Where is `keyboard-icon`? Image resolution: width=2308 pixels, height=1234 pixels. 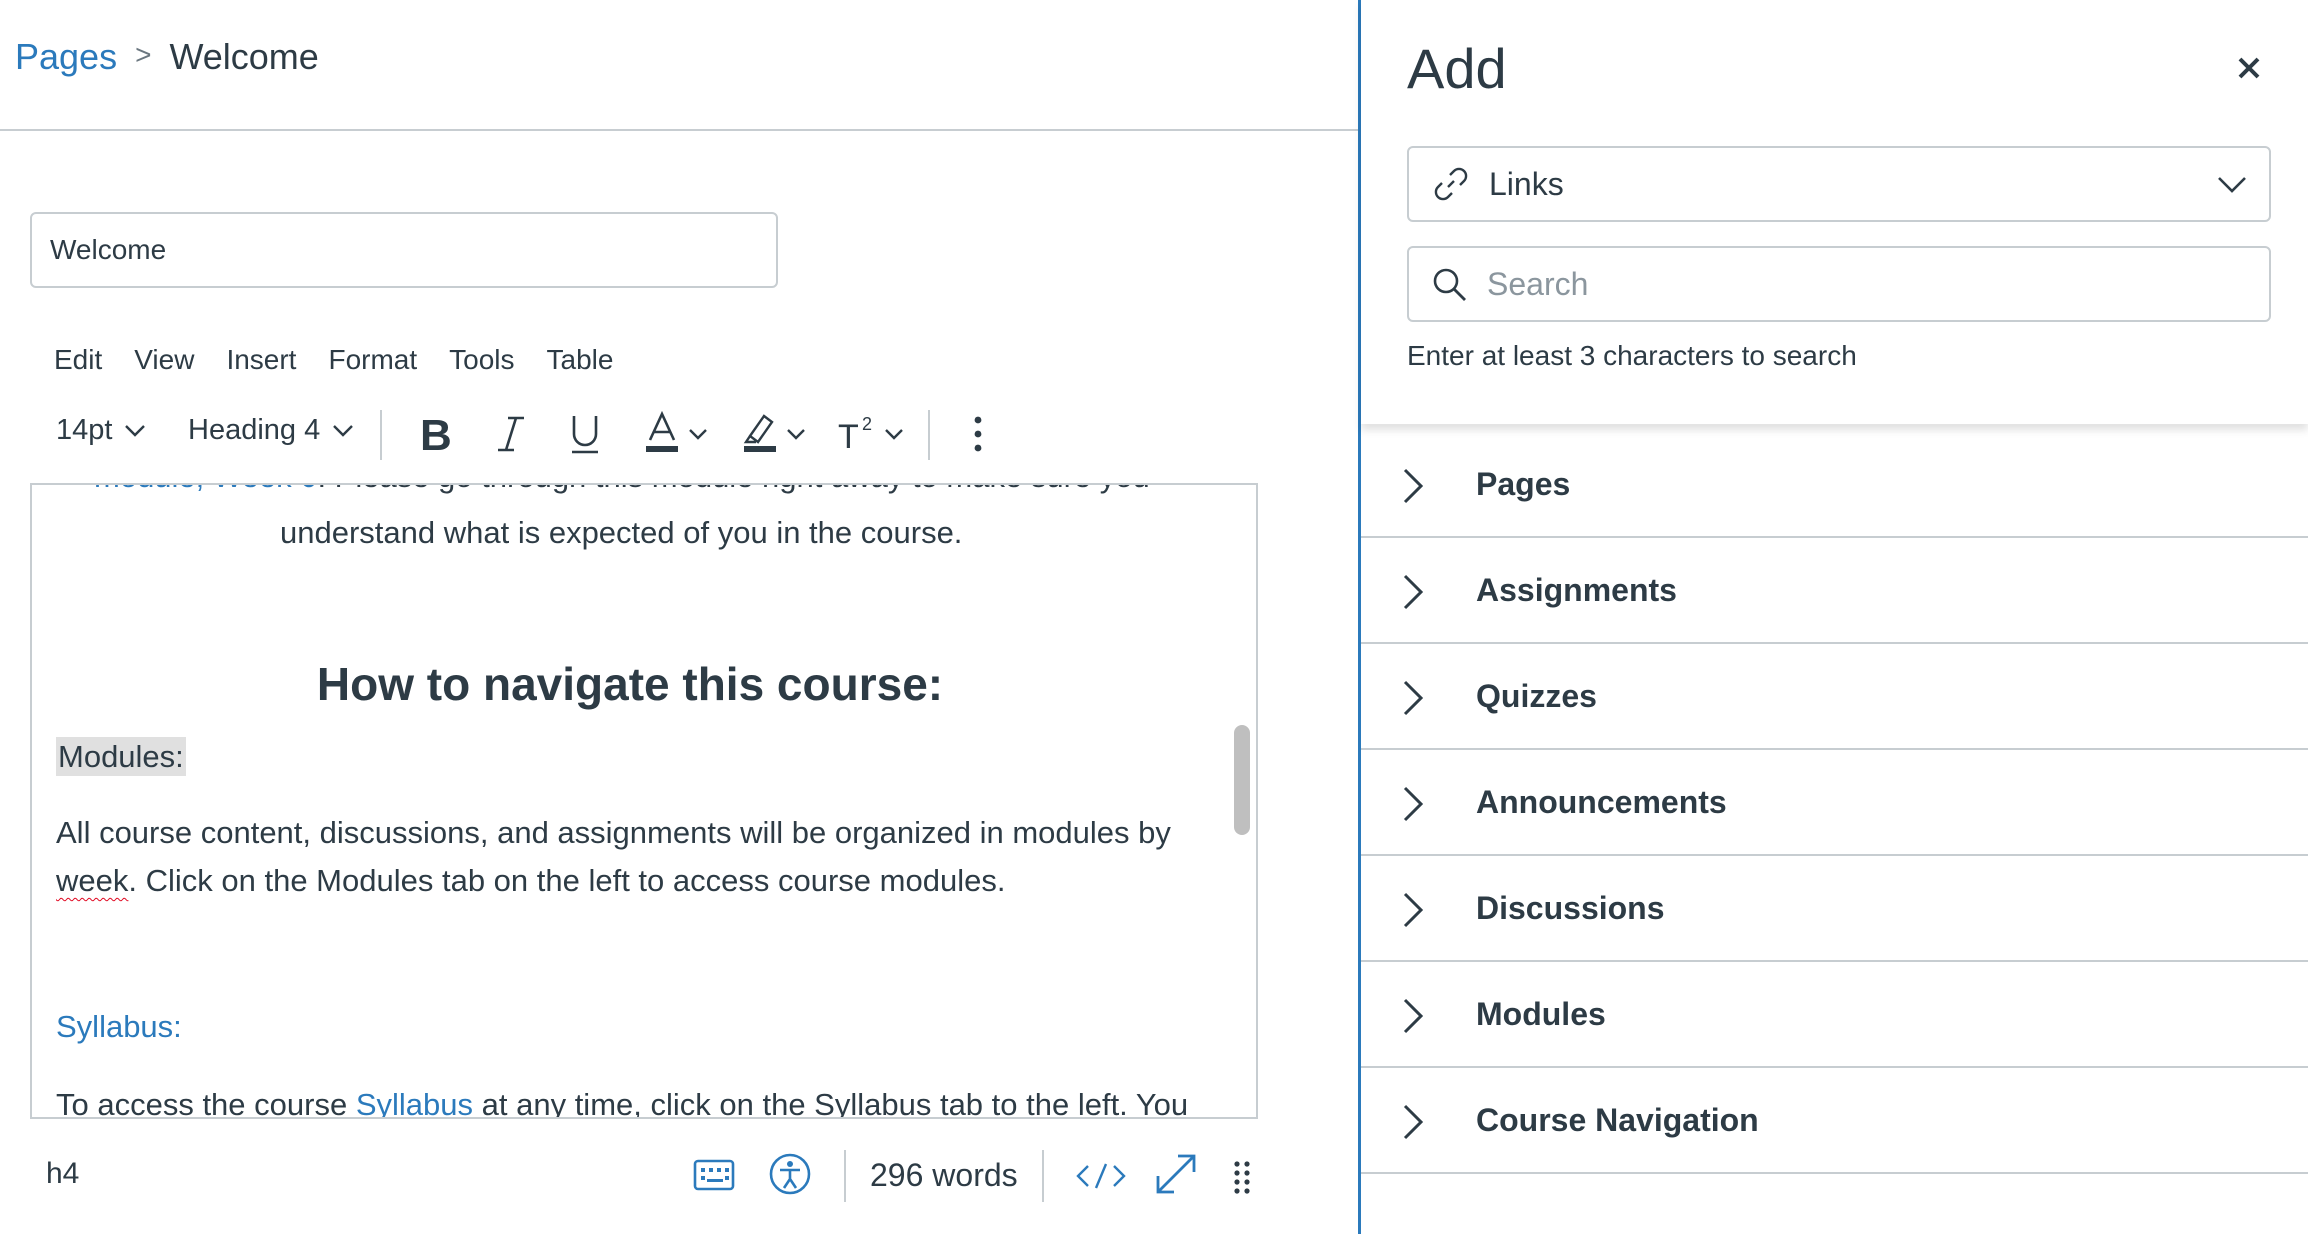
keyboard-icon is located at coordinates (714, 1175).